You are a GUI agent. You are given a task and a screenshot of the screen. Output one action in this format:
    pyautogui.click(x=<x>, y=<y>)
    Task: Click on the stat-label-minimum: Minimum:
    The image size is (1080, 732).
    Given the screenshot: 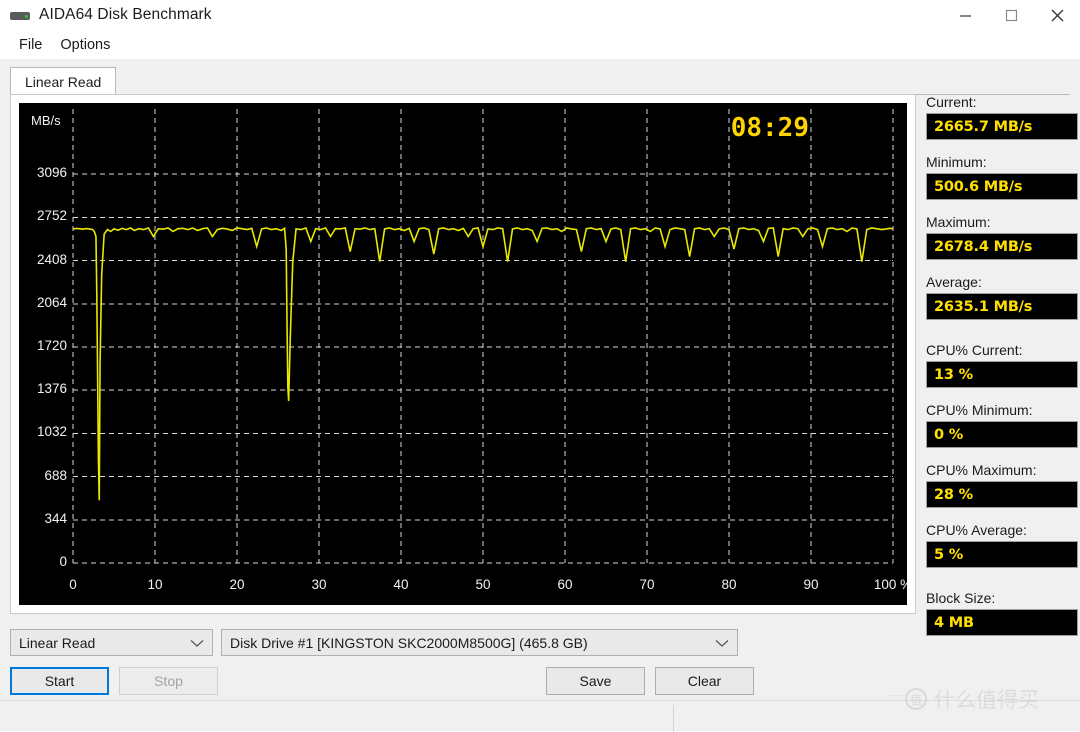 What is the action you would take?
    pyautogui.click(x=956, y=162)
    